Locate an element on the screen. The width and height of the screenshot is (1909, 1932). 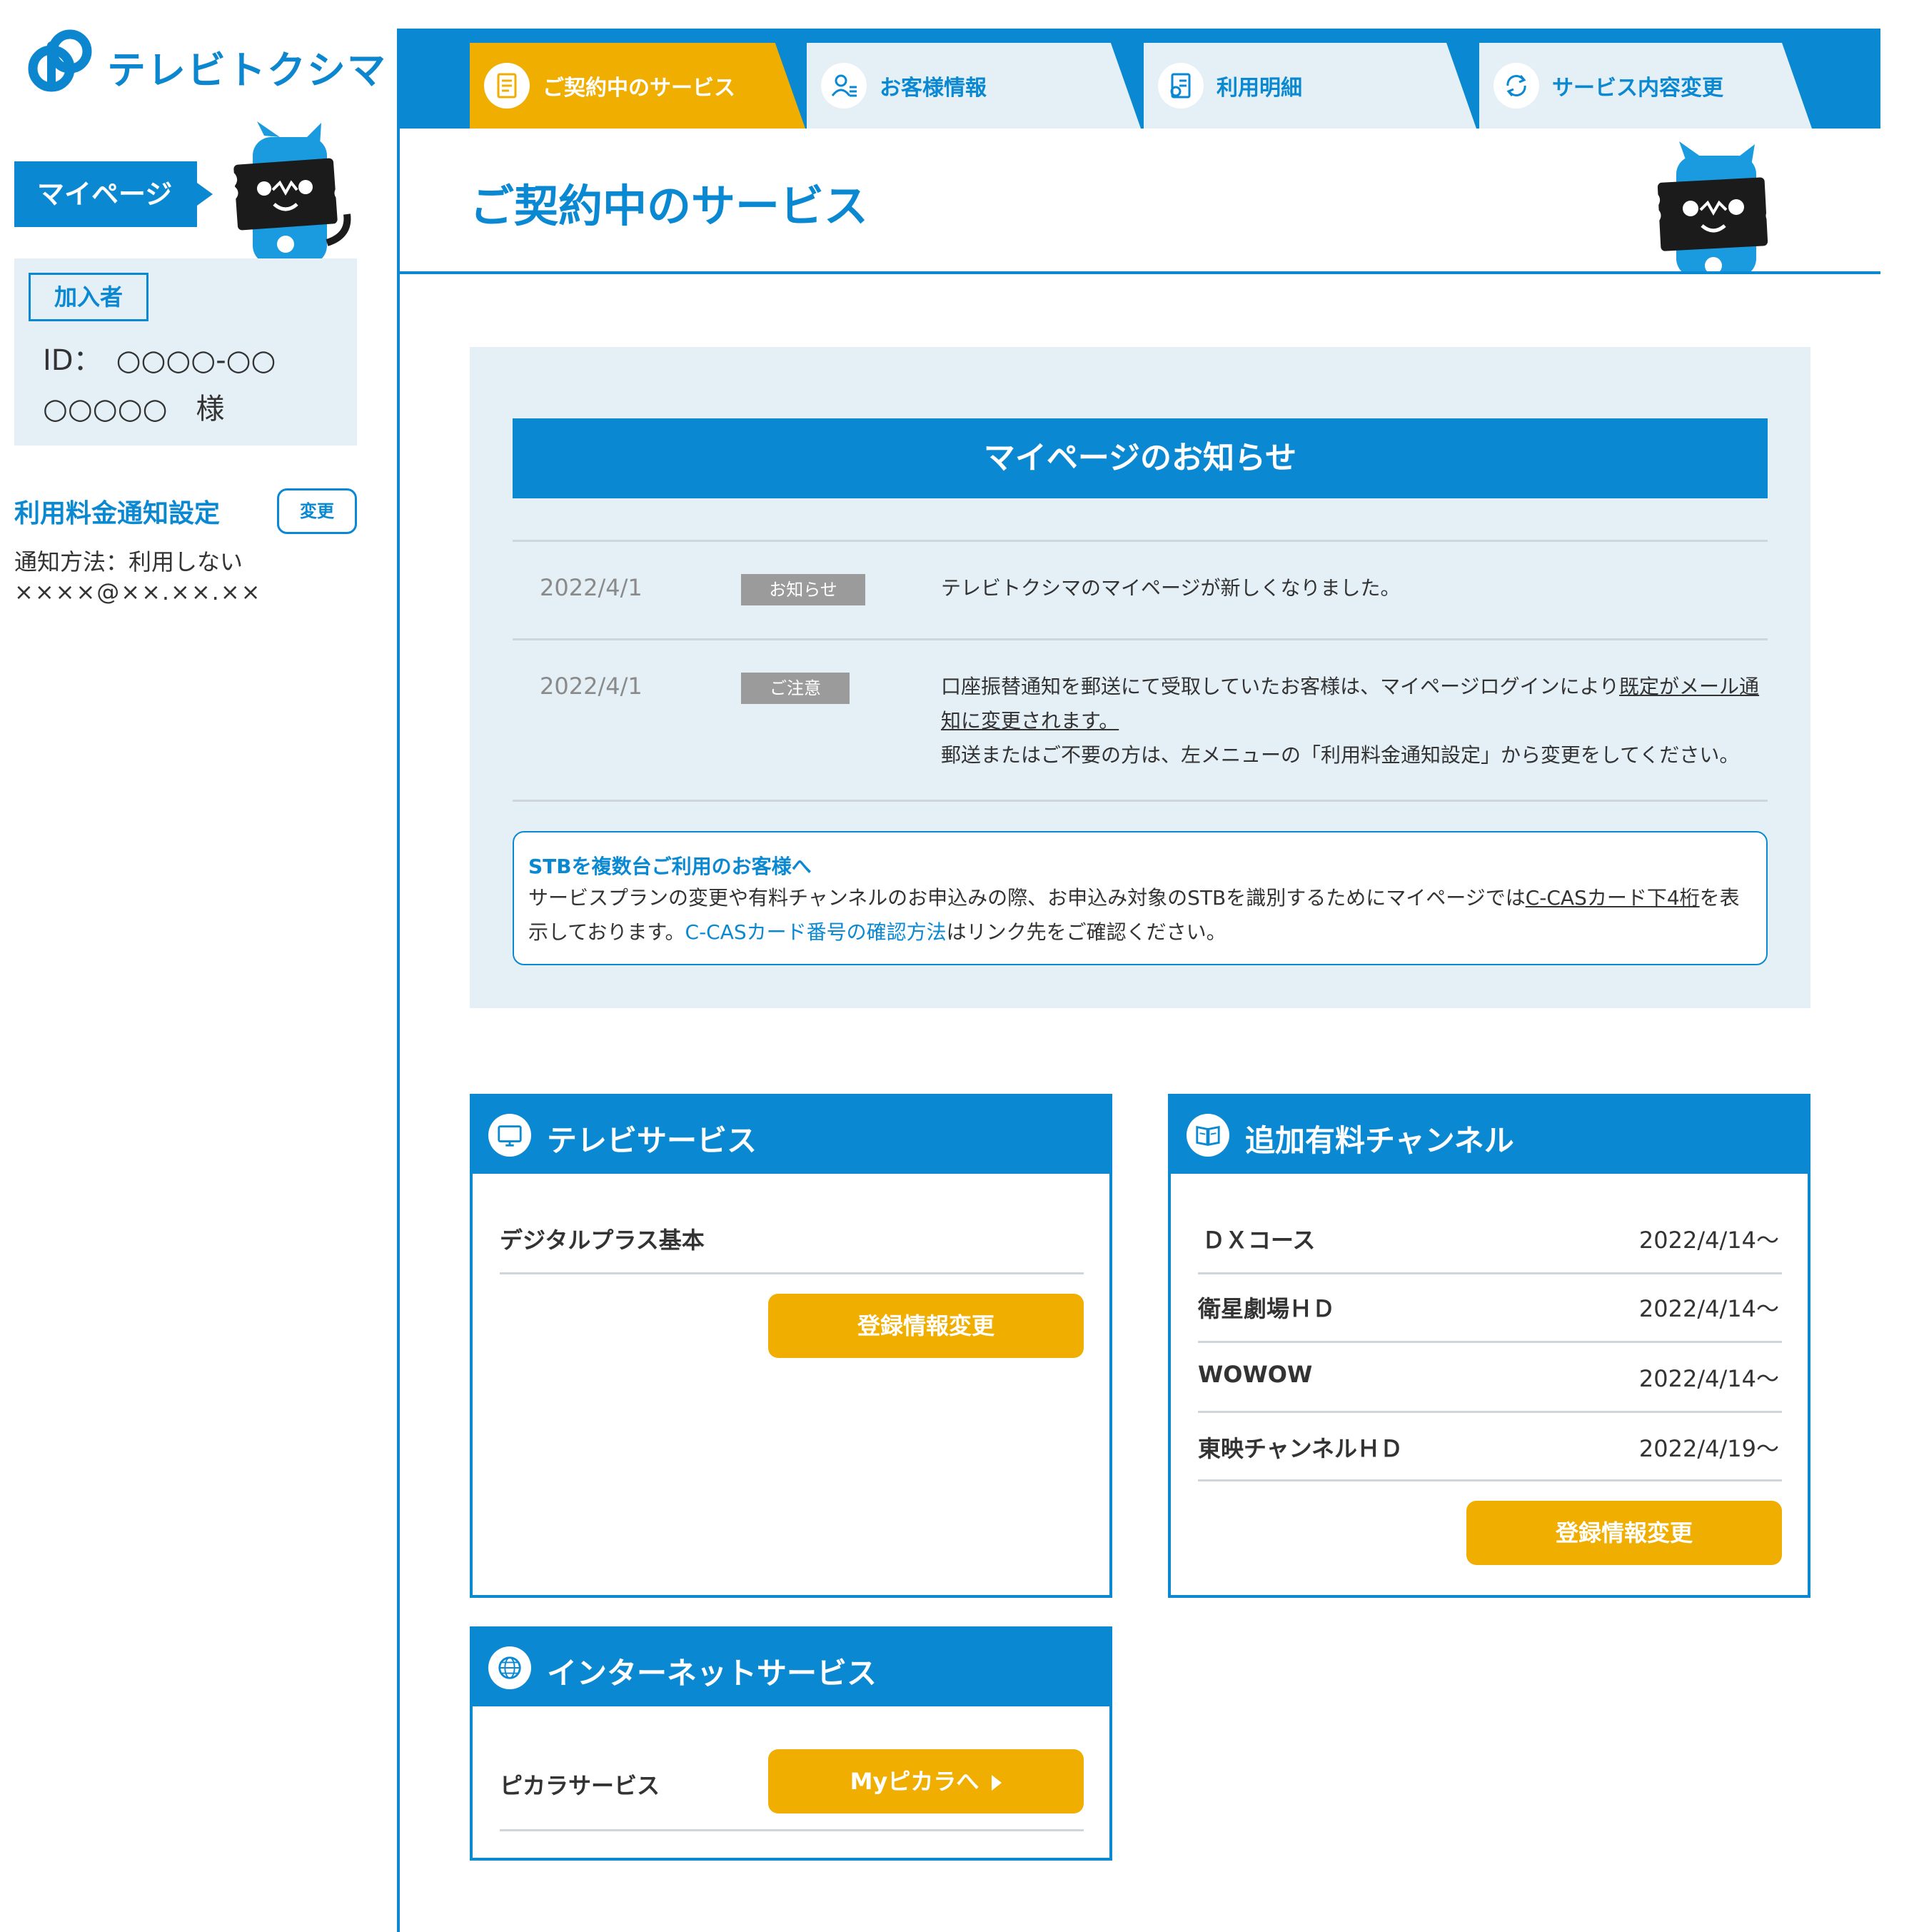
my-pikara-button: Myピカラへ is located at coordinates (926, 1781).